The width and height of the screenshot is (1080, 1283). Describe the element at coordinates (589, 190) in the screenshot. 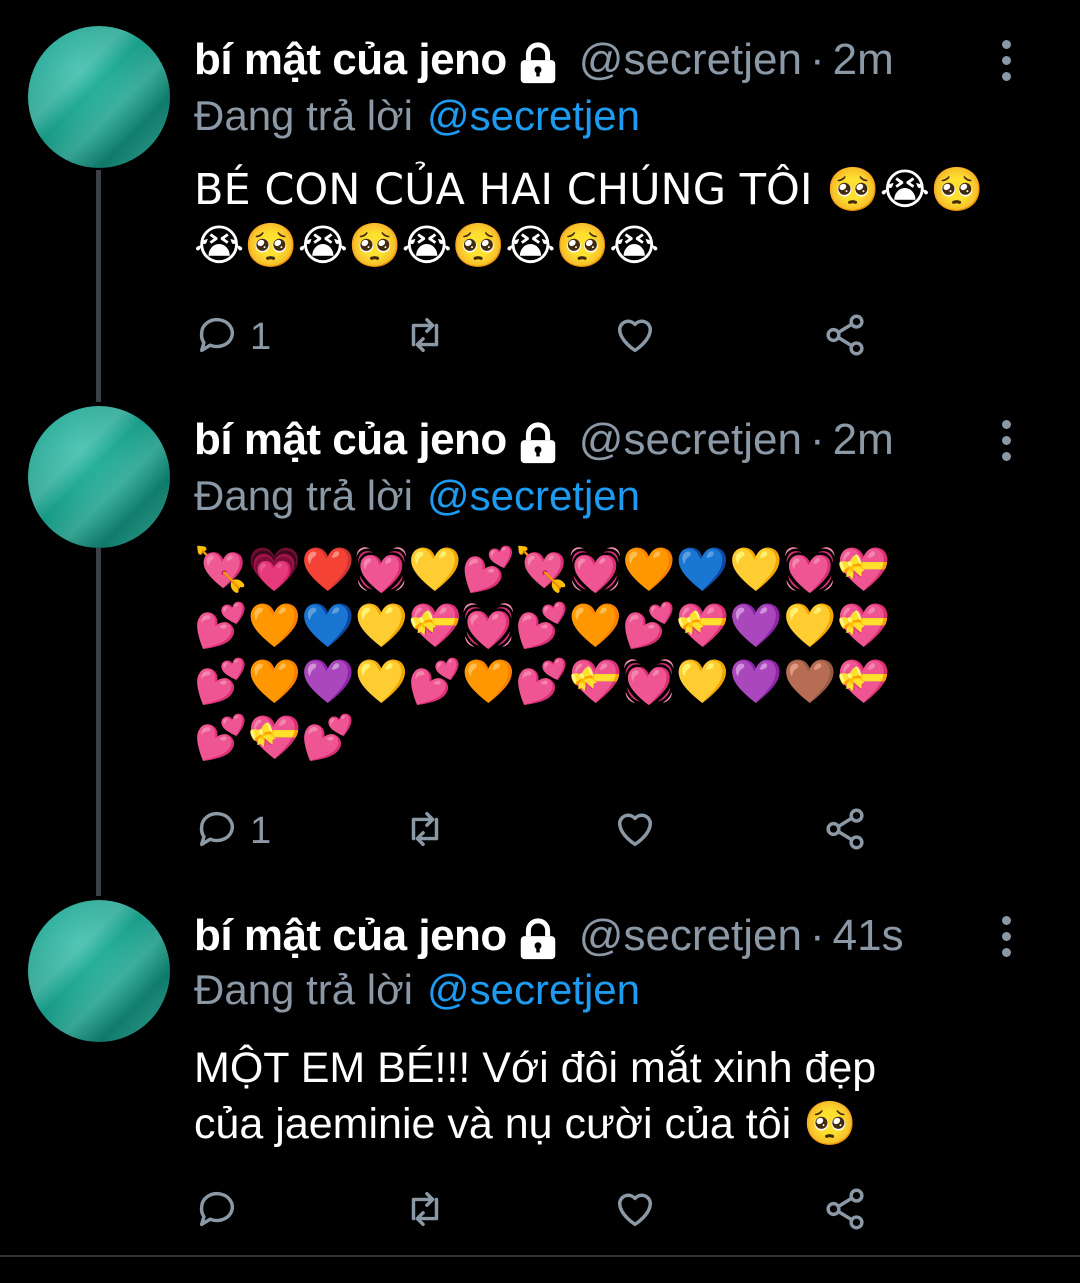

I see `tweet-text-line: BÉ CON CỦA HAI CHÚNG TÔI 🥺😭🥺` at that location.